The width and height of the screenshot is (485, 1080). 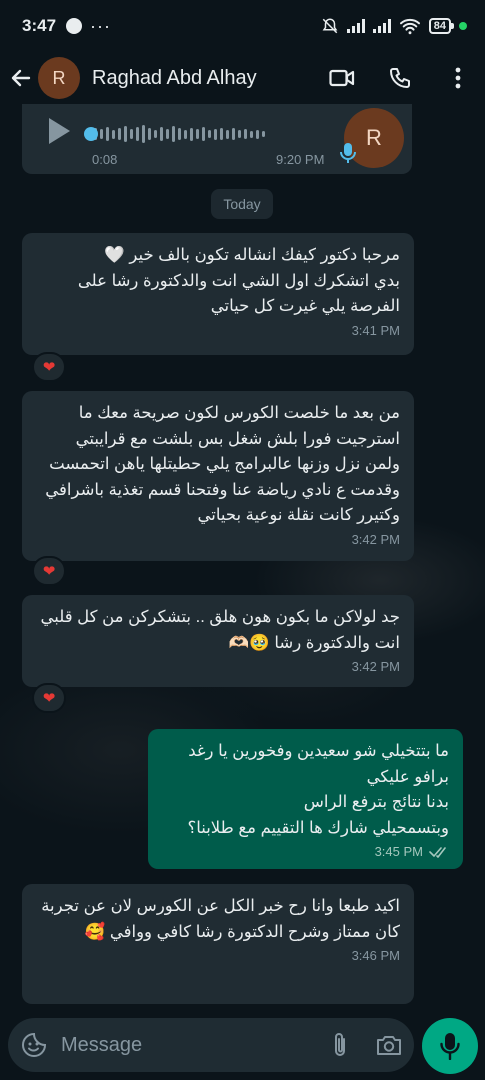 I want to click on camera-button, so click(x=388, y=1045).